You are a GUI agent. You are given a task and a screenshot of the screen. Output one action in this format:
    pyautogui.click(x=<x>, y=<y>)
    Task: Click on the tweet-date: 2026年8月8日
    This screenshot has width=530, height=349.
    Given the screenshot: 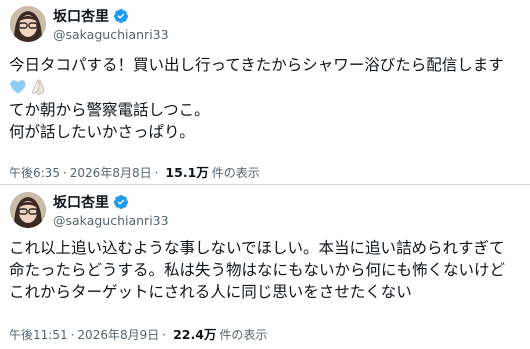 What is the action you would take?
    pyautogui.click(x=111, y=172)
    